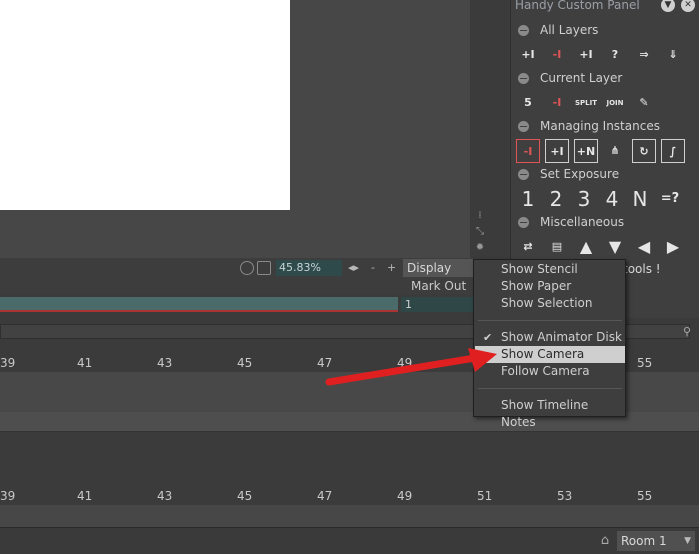 This screenshot has width=699, height=554. I want to click on section-managing-instances: Managing Instances, so click(605, 126).